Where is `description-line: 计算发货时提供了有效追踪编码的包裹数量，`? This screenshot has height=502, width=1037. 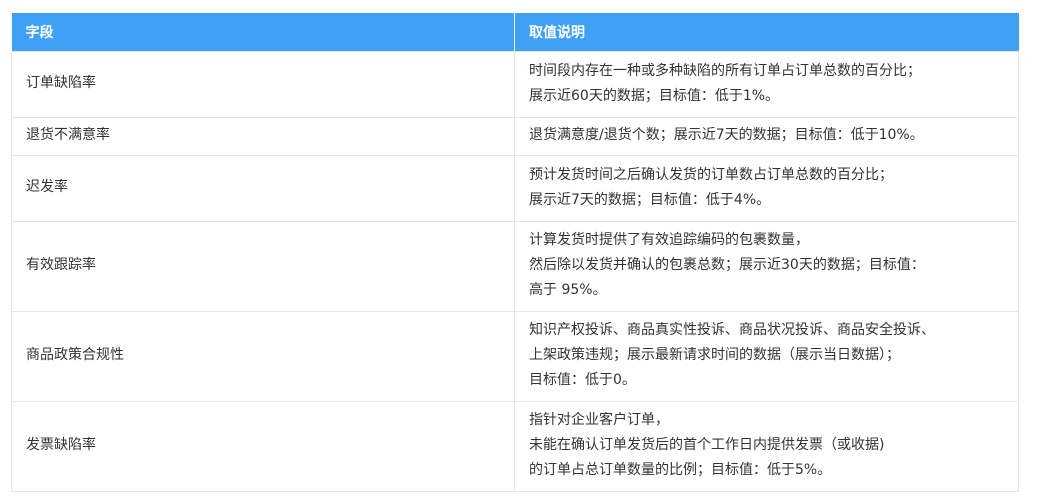 description-line: 计算发货时提供了有效追踪编码的包裹数量， is located at coordinates (669, 240).